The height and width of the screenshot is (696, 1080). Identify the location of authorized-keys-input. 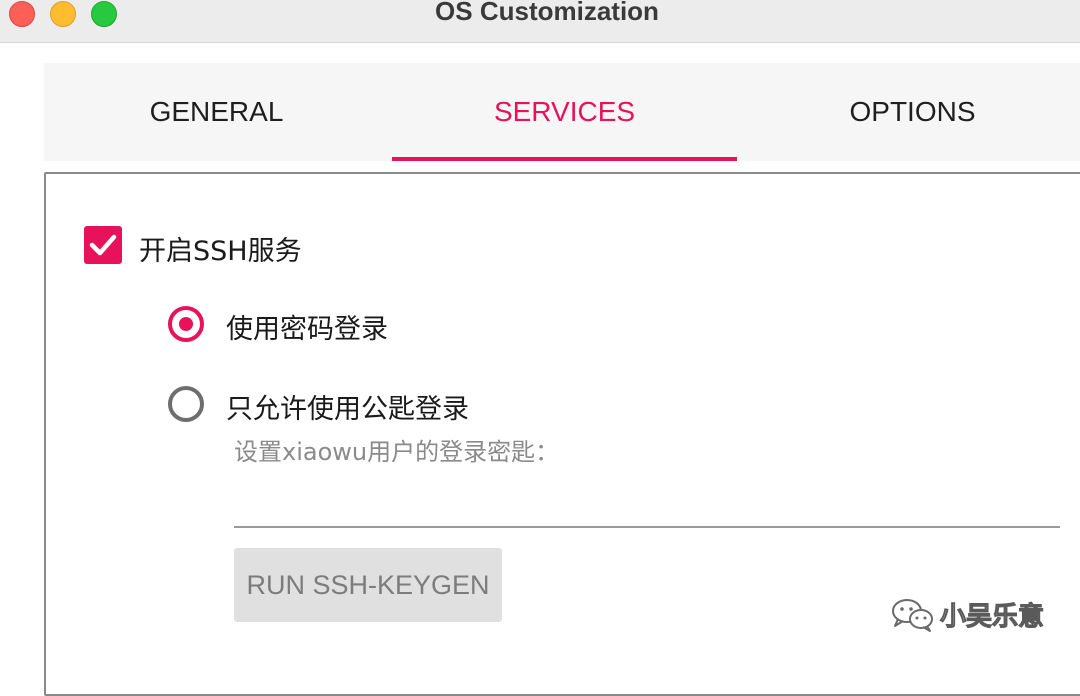
(647, 502).